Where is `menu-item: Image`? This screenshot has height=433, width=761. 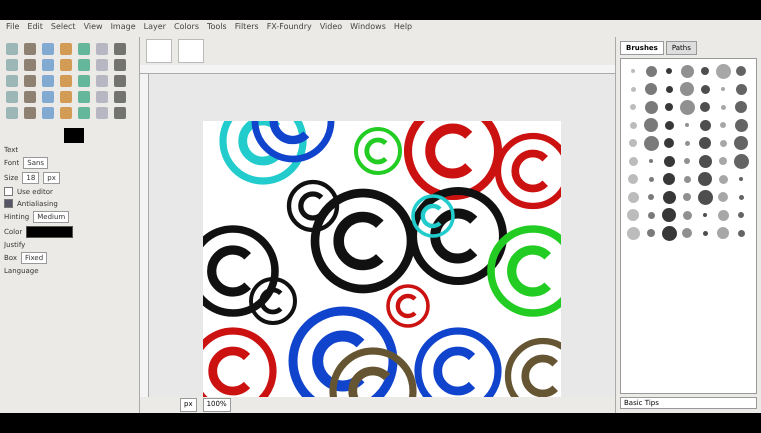
menu-item: Image is located at coordinates (123, 28).